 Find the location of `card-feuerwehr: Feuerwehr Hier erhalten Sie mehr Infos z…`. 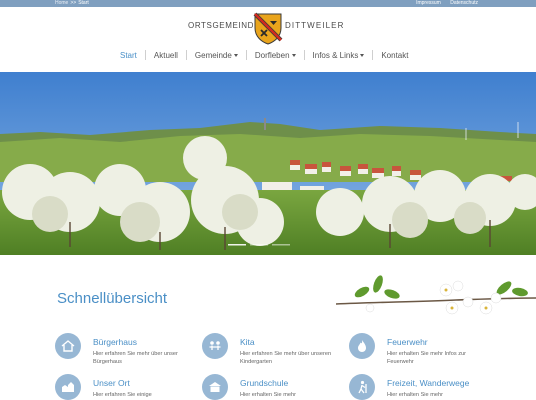

card-feuerwehr: Feuerwehr Hier erhalten Sie mehr Infos z… is located at coordinates (419, 353).